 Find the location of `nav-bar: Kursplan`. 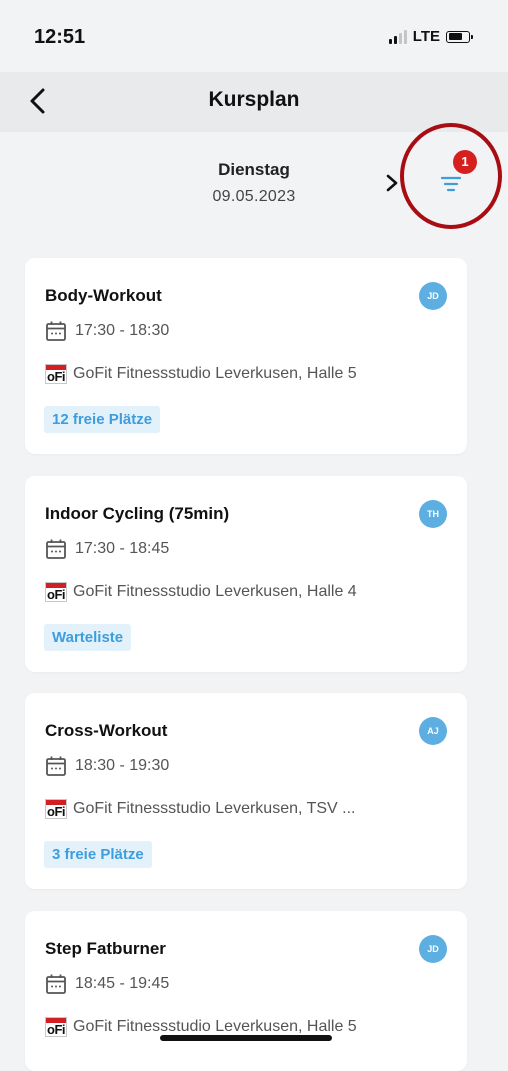

nav-bar: Kursplan is located at coordinates (254, 102).